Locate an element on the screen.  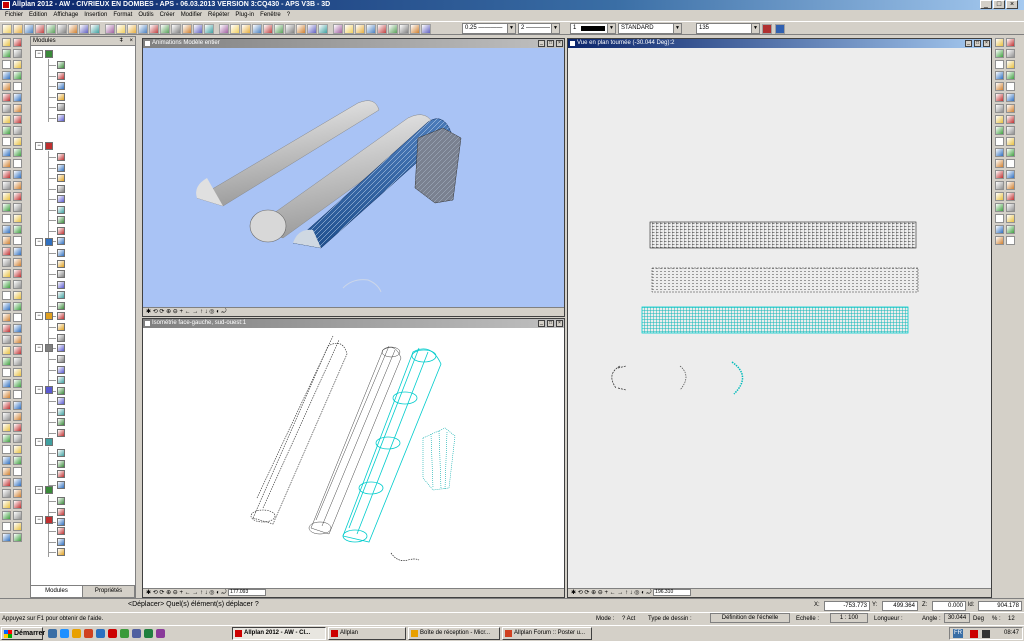
menu-item-8: Répéter is located at coordinates (218, 15).